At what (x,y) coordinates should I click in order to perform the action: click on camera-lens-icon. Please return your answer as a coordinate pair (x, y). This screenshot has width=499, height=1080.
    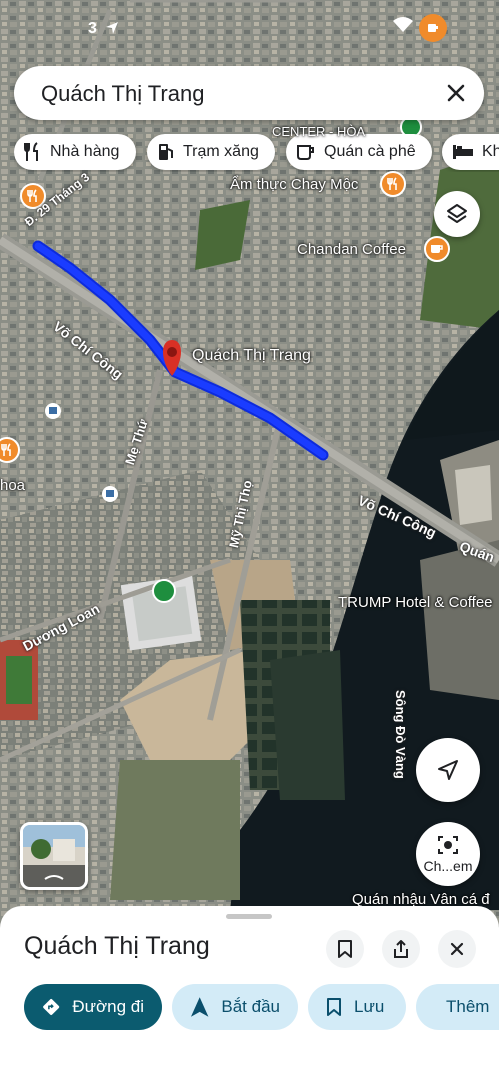
    Looking at the image, I should click on (448, 845).